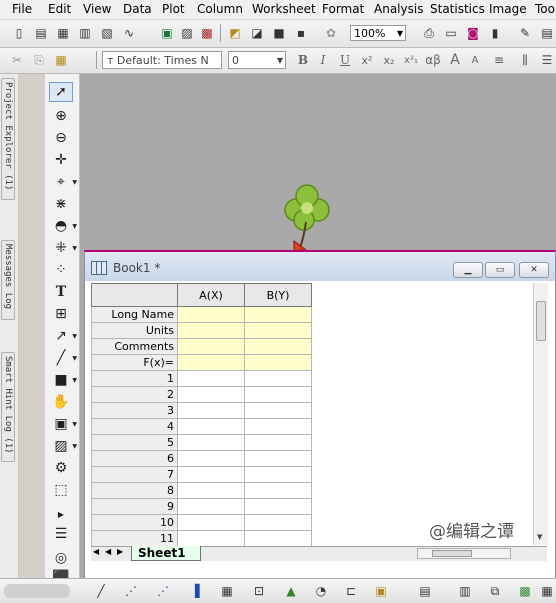 The image size is (556, 603). I want to click on row-number: 5, so click(134, 442).